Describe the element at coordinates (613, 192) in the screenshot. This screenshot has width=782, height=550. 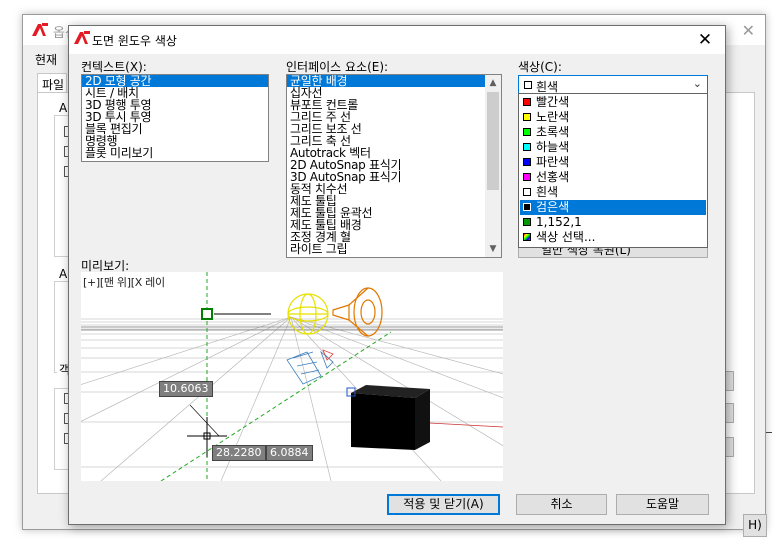
I see `color-option: 흰색` at that location.